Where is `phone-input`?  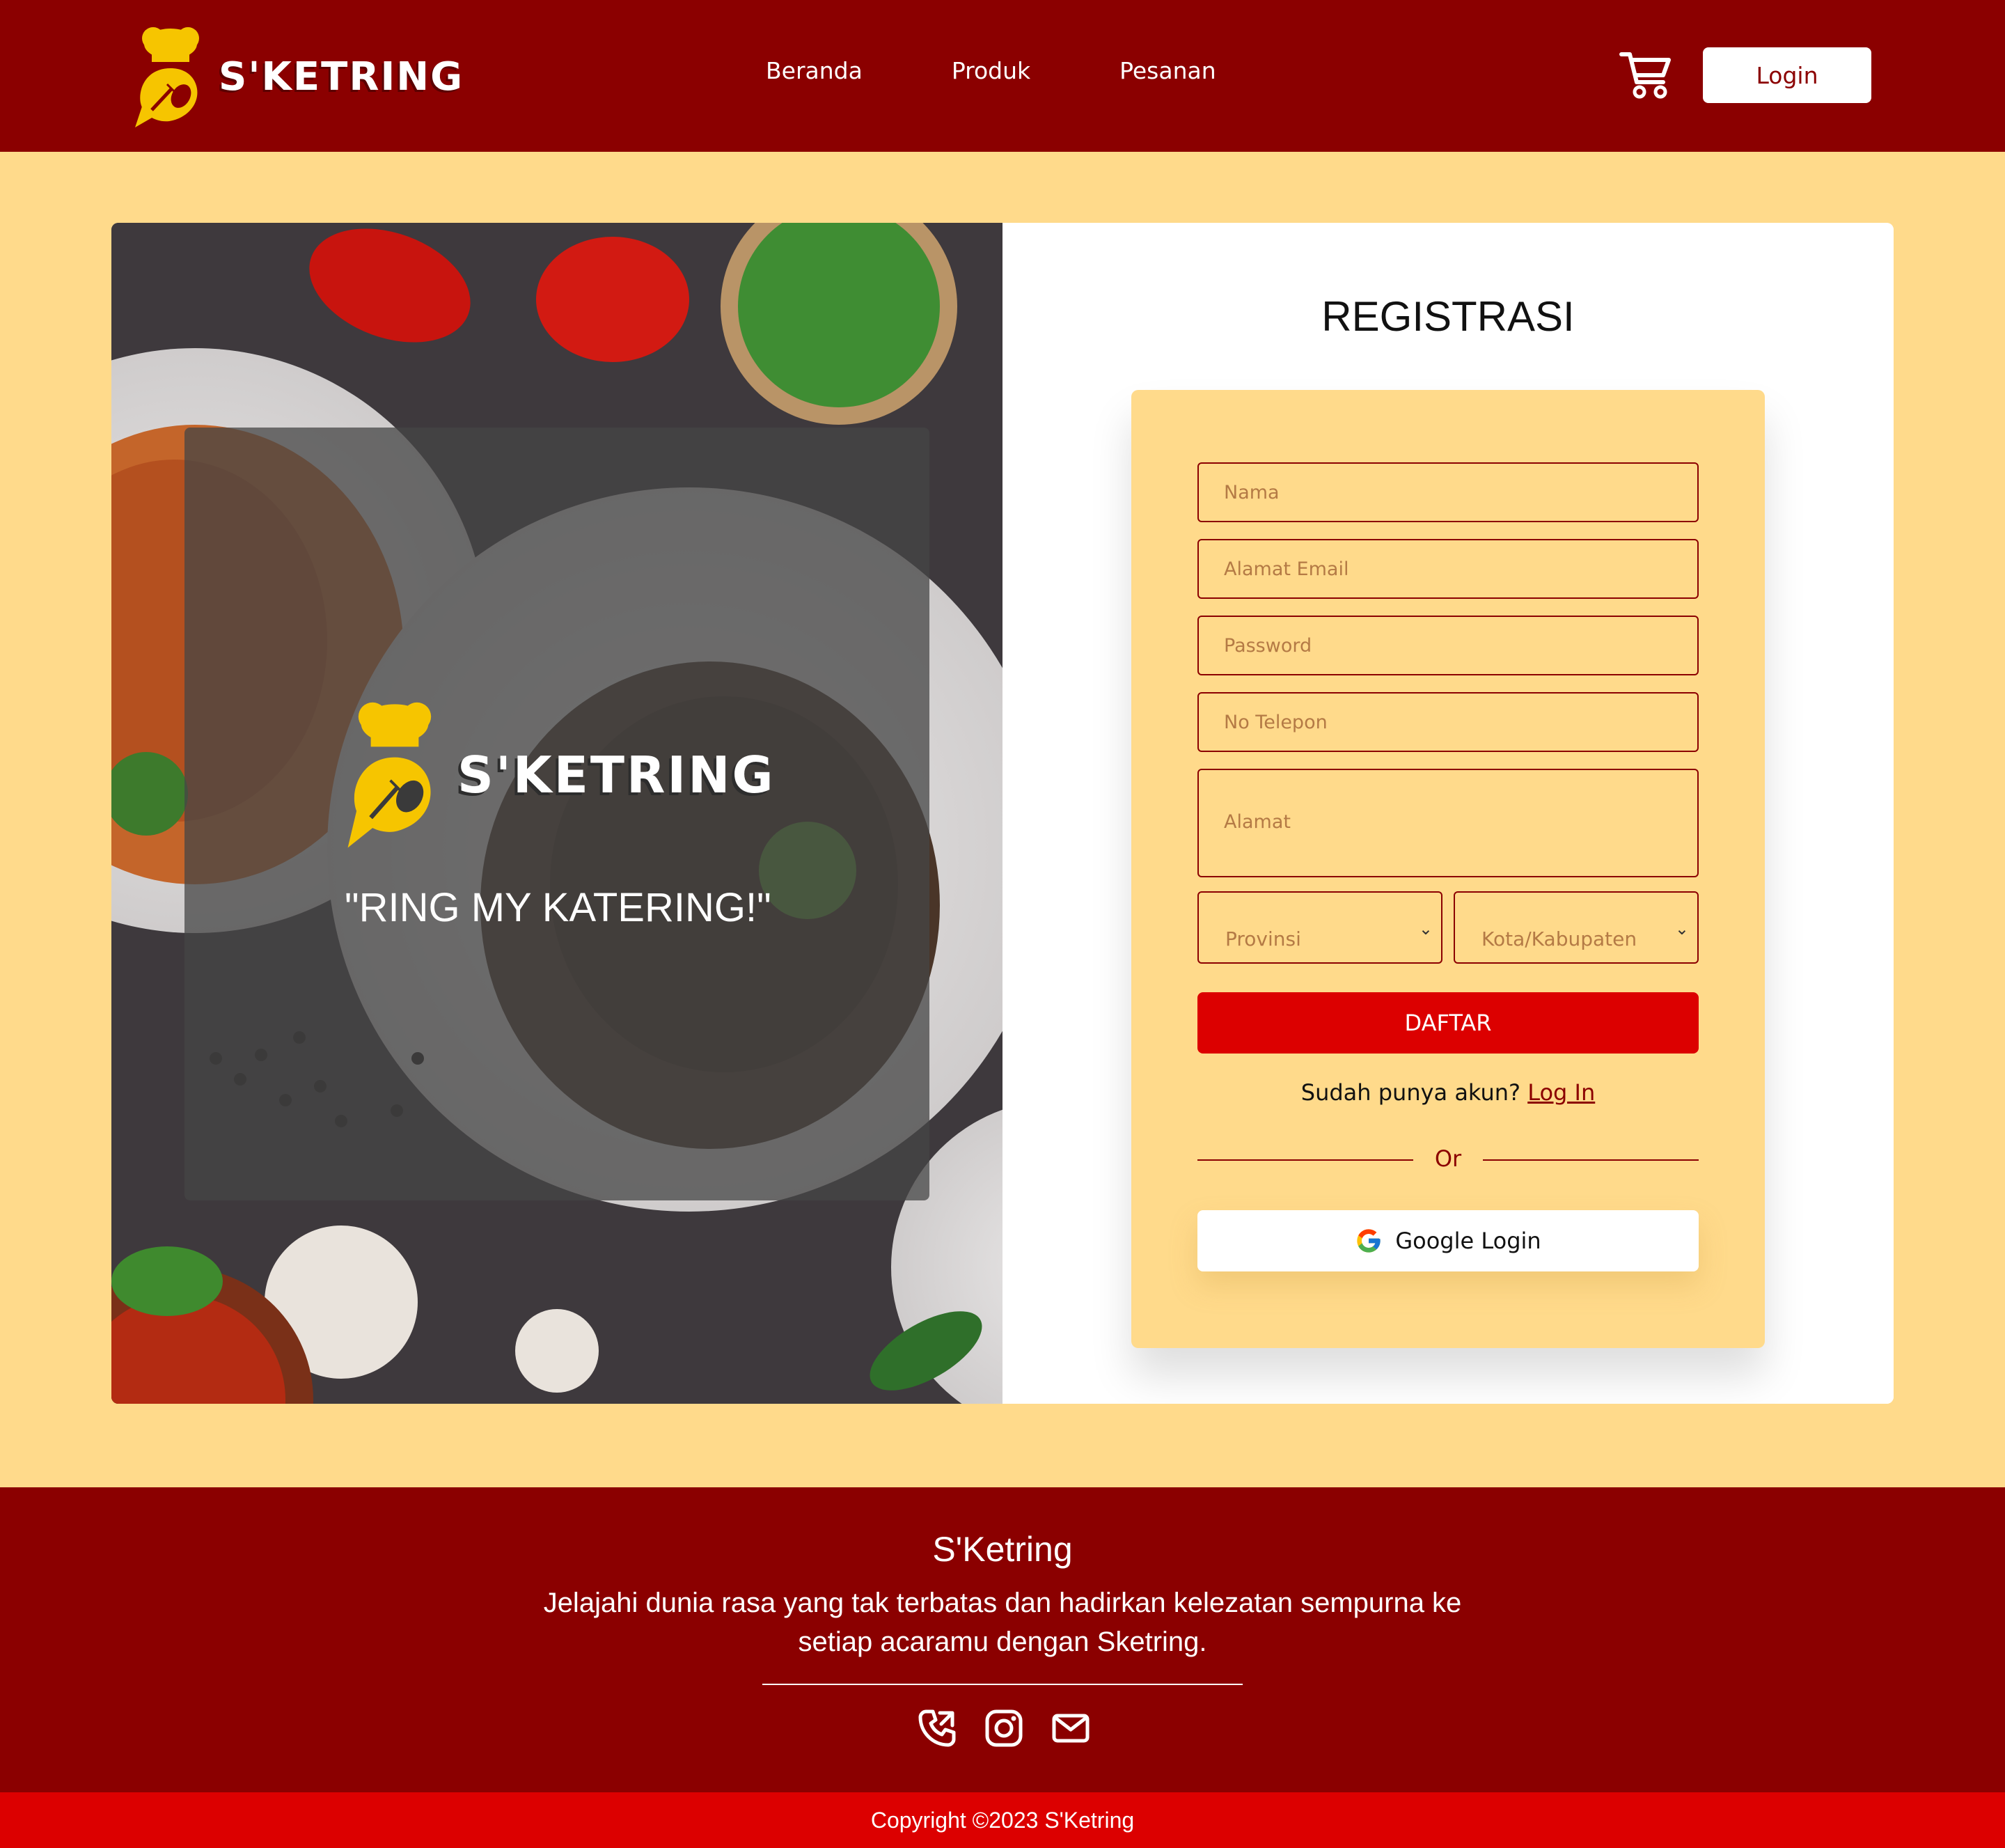
phone-input is located at coordinates (1448, 722).